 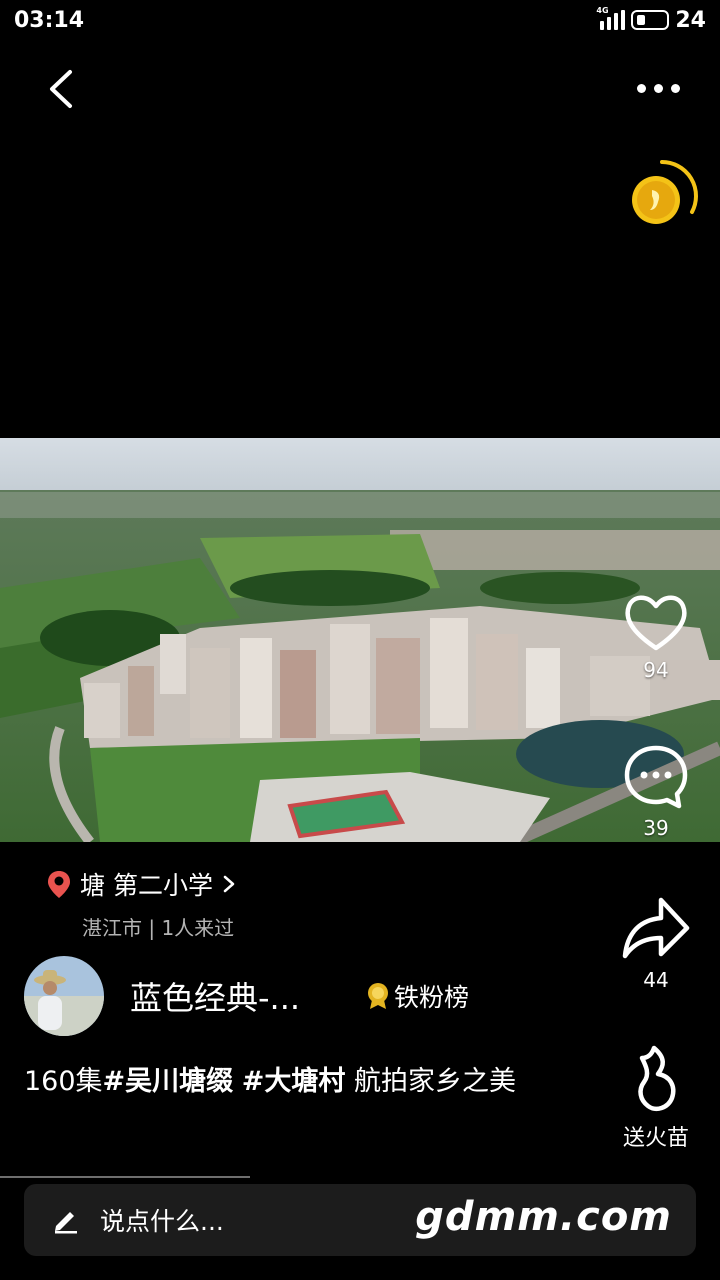 I want to click on comment-button: 39, so click(x=656, y=791).